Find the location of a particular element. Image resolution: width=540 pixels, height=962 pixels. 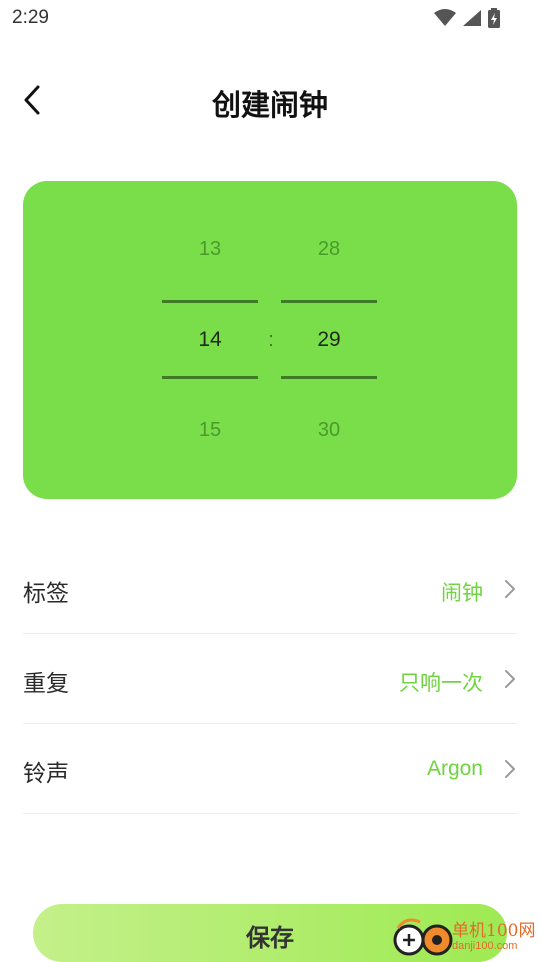

setting-value: Argon is located at coordinates (454, 768).